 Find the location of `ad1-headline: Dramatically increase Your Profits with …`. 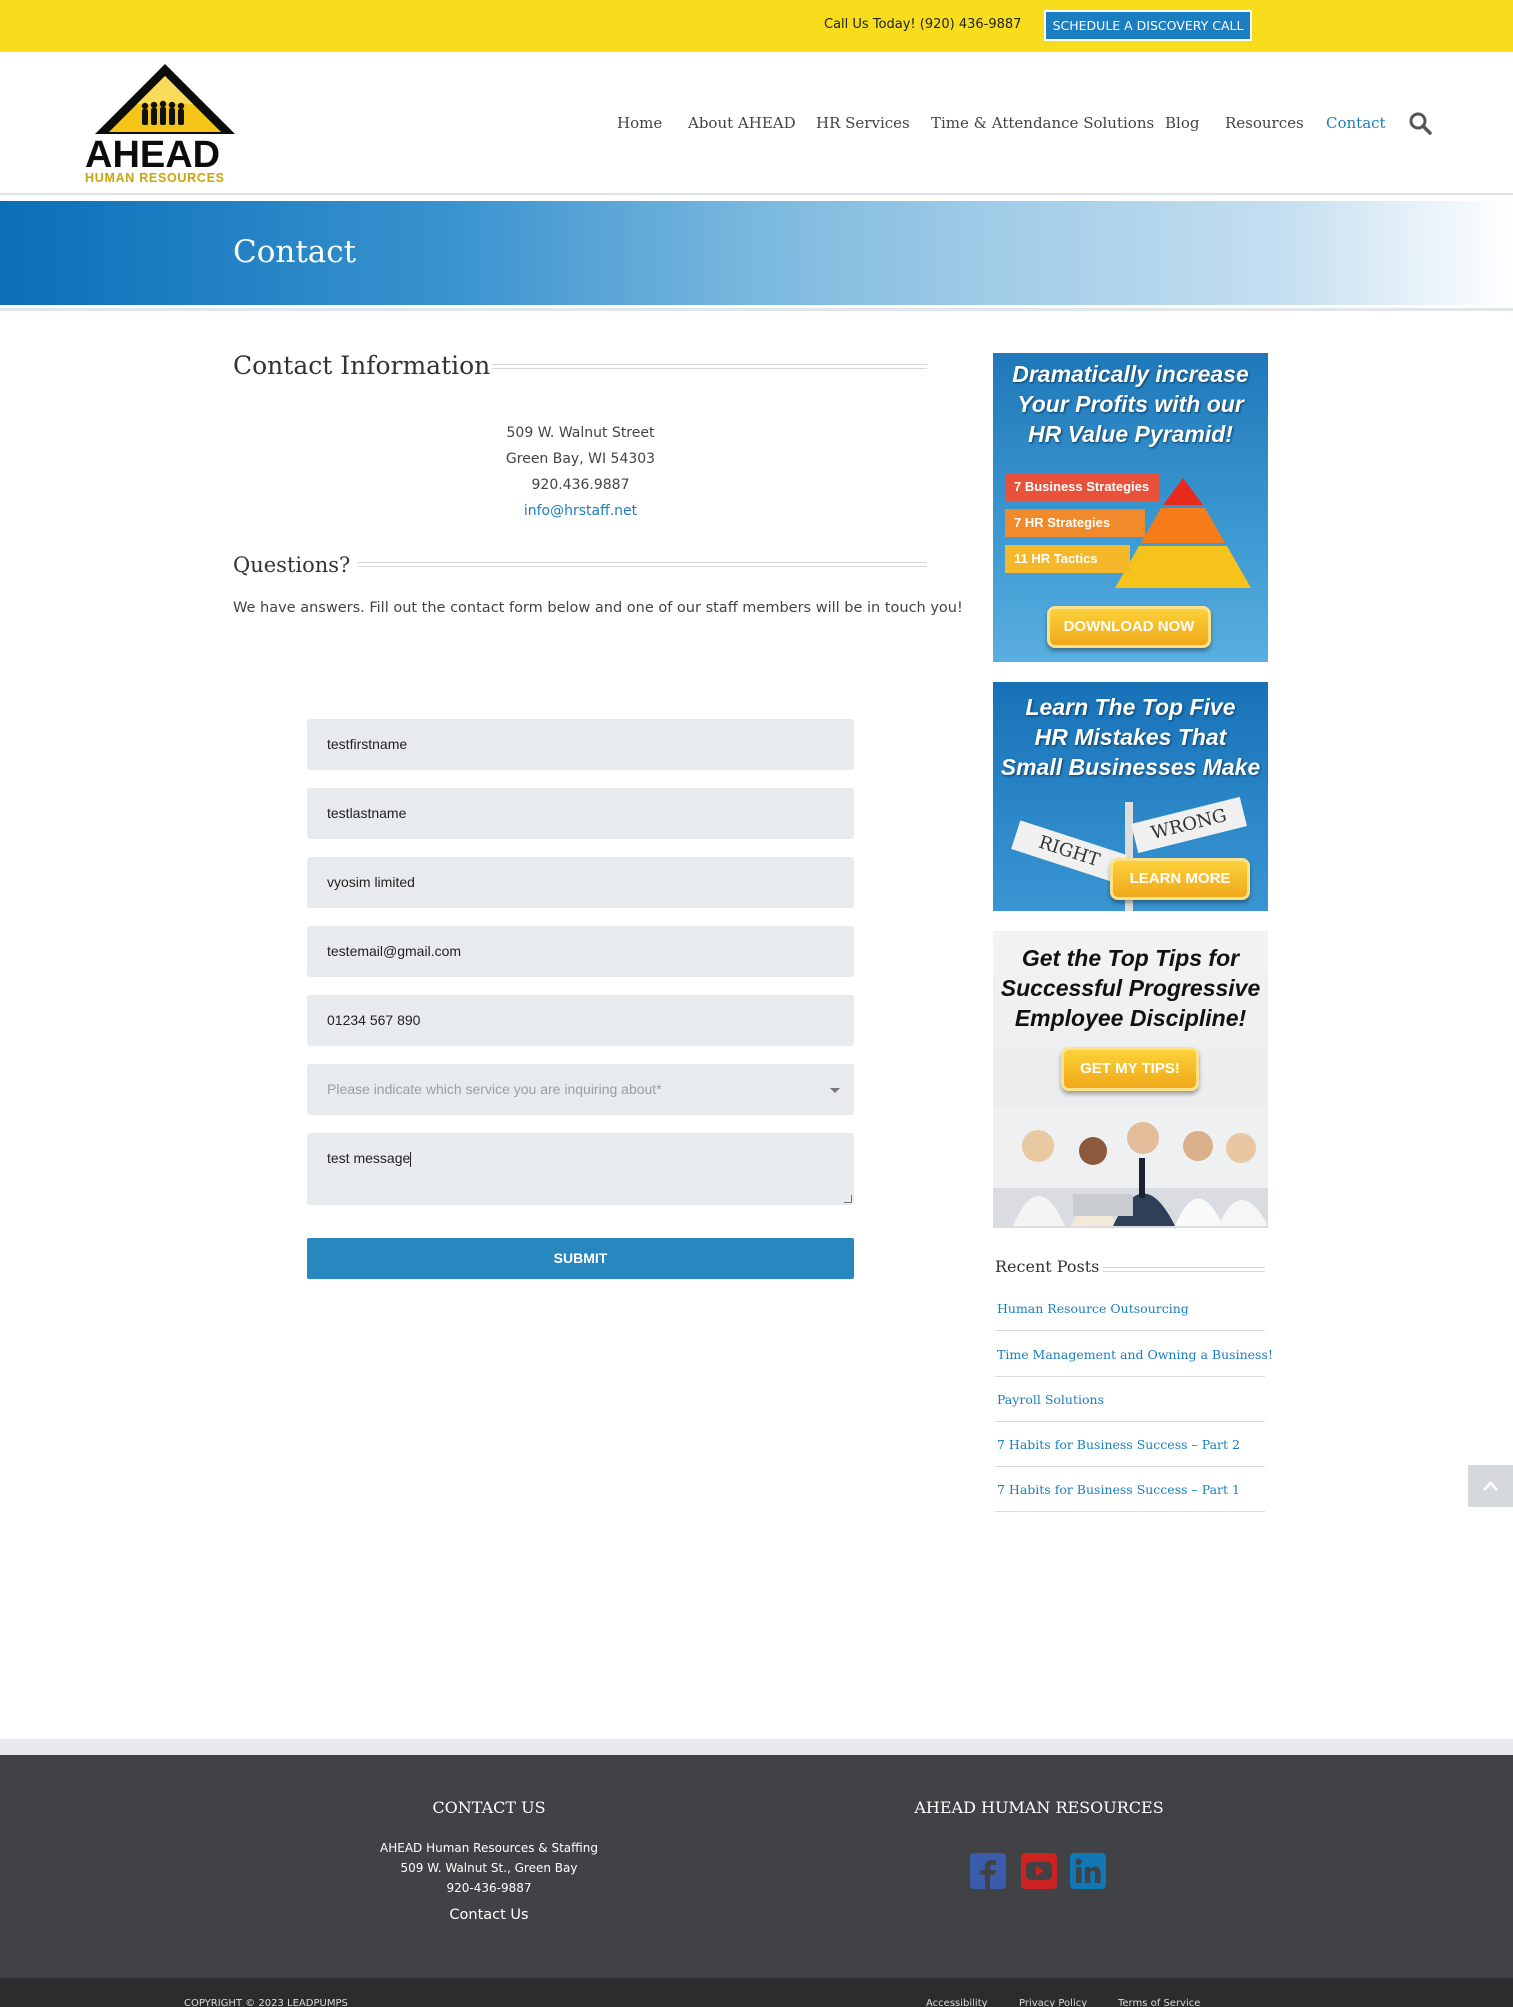

ad1-headline: Dramatically increase Your Profits with … is located at coordinates (1130, 404).